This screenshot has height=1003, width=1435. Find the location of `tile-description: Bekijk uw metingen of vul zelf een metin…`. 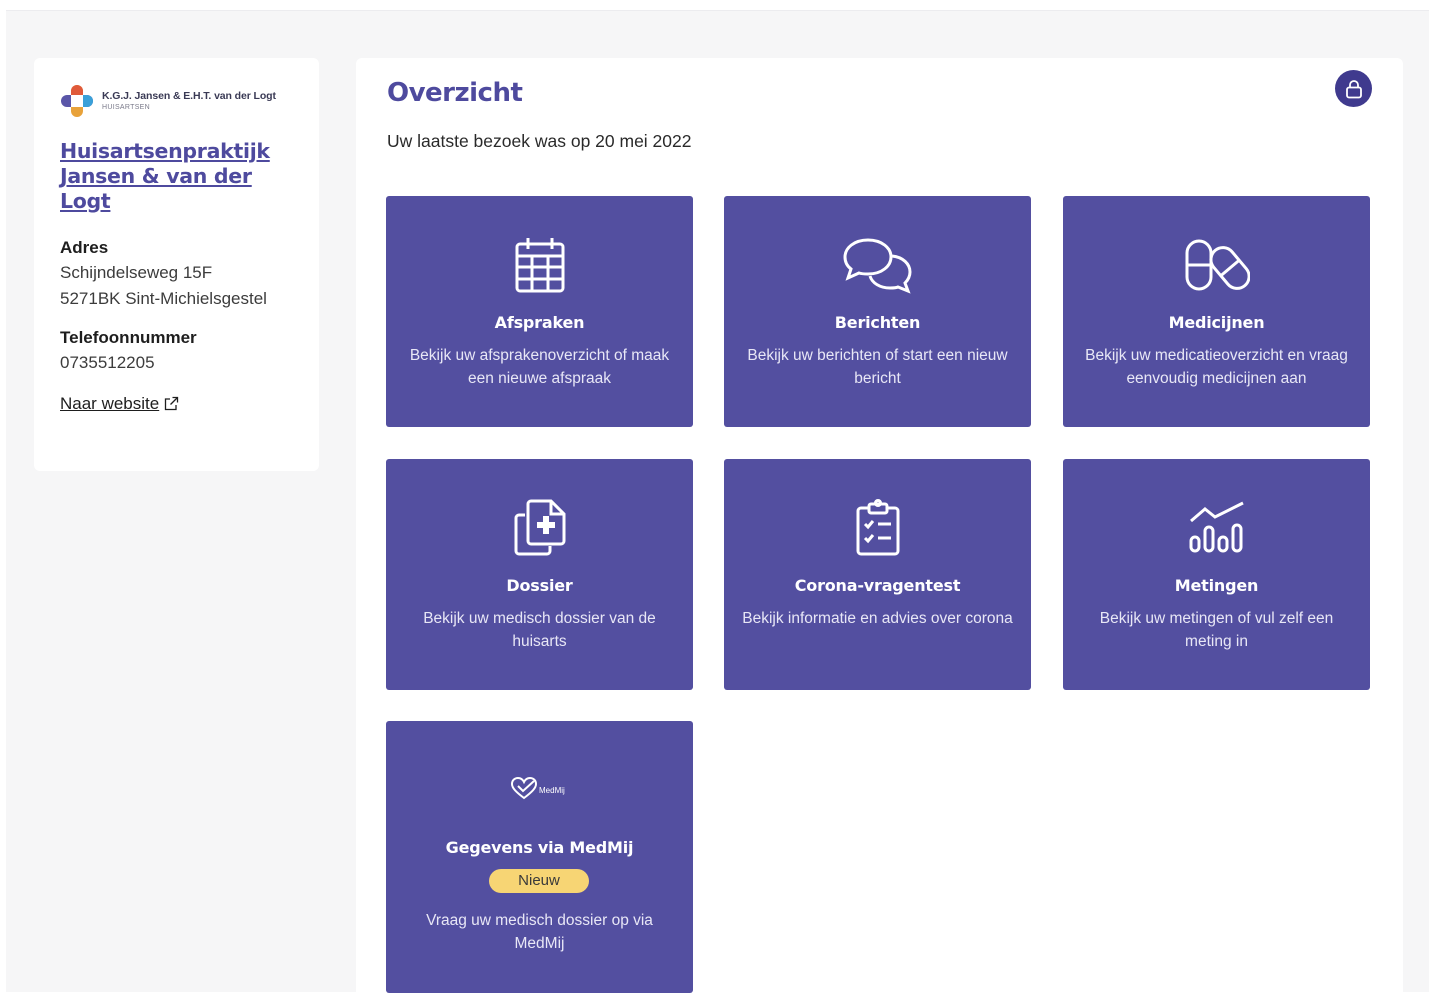

tile-description: Bekijk uw metingen of vul zelf een metin… is located at coordinates (1216, 630).